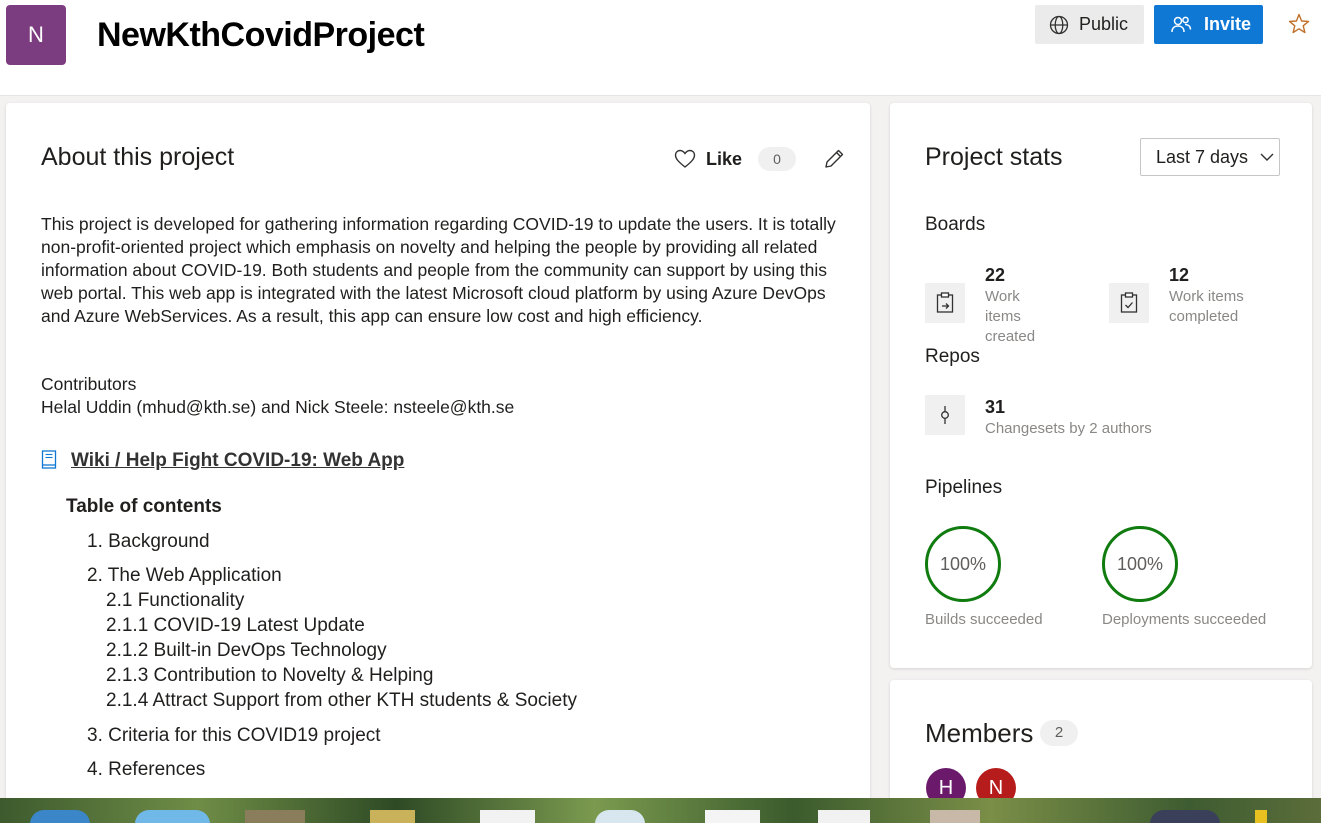  I want to click on deployments-succeeded-label: Deployments succeeded, so click(1184, 619).